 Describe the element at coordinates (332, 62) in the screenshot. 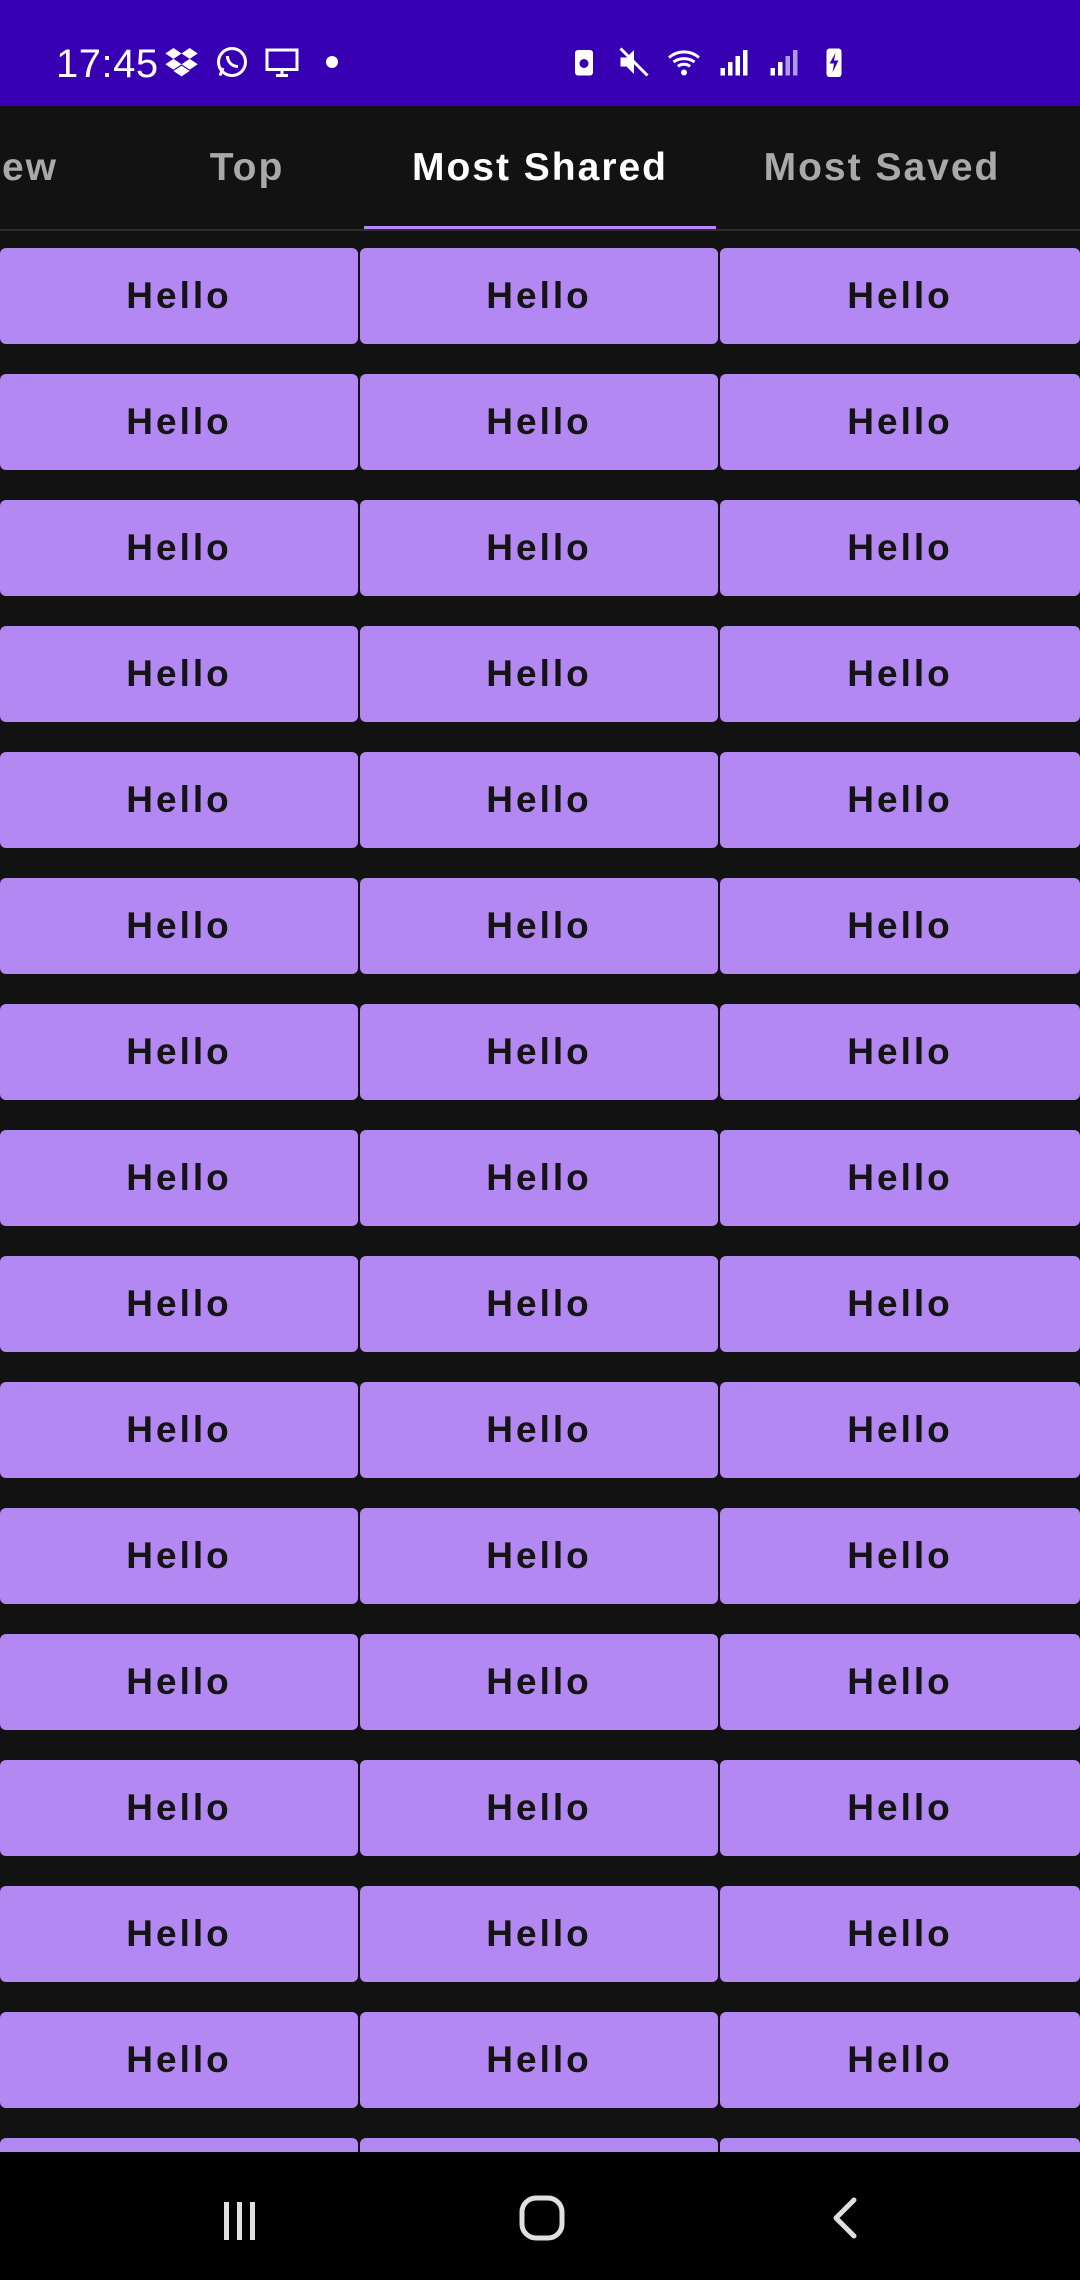

I see `dot-icon` at that location.